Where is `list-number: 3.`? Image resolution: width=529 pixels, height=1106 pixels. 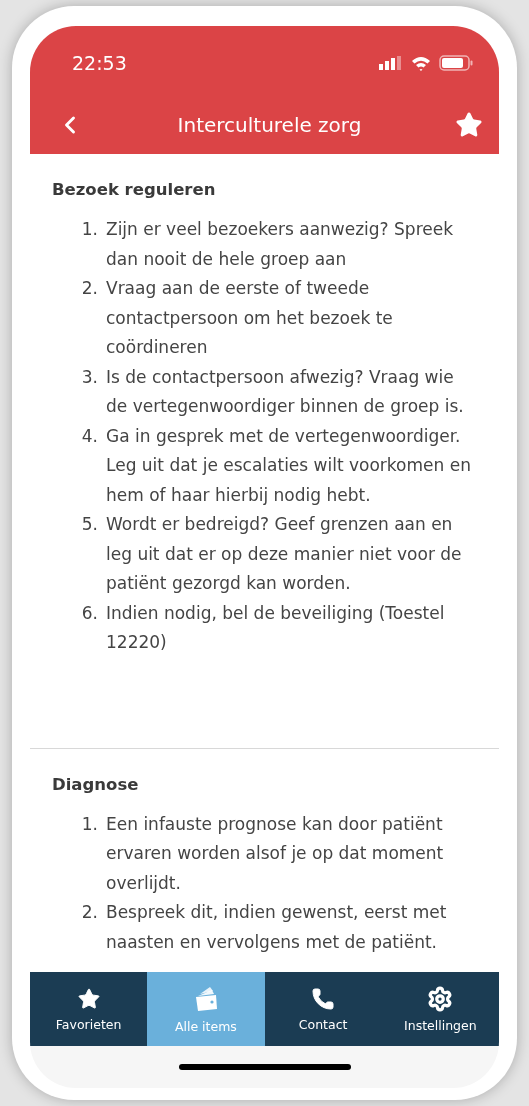
list-number: 3. is located at coordinates (89, 377).